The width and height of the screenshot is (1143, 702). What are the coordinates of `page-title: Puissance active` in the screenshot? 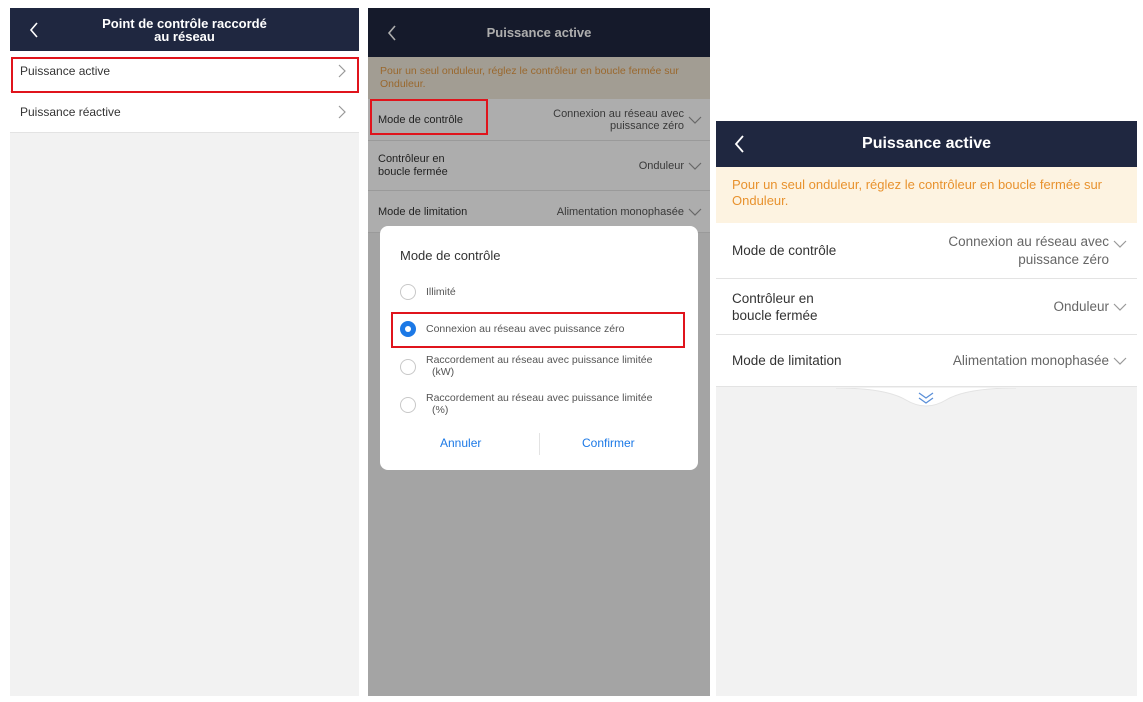 It's located at (926, 143).